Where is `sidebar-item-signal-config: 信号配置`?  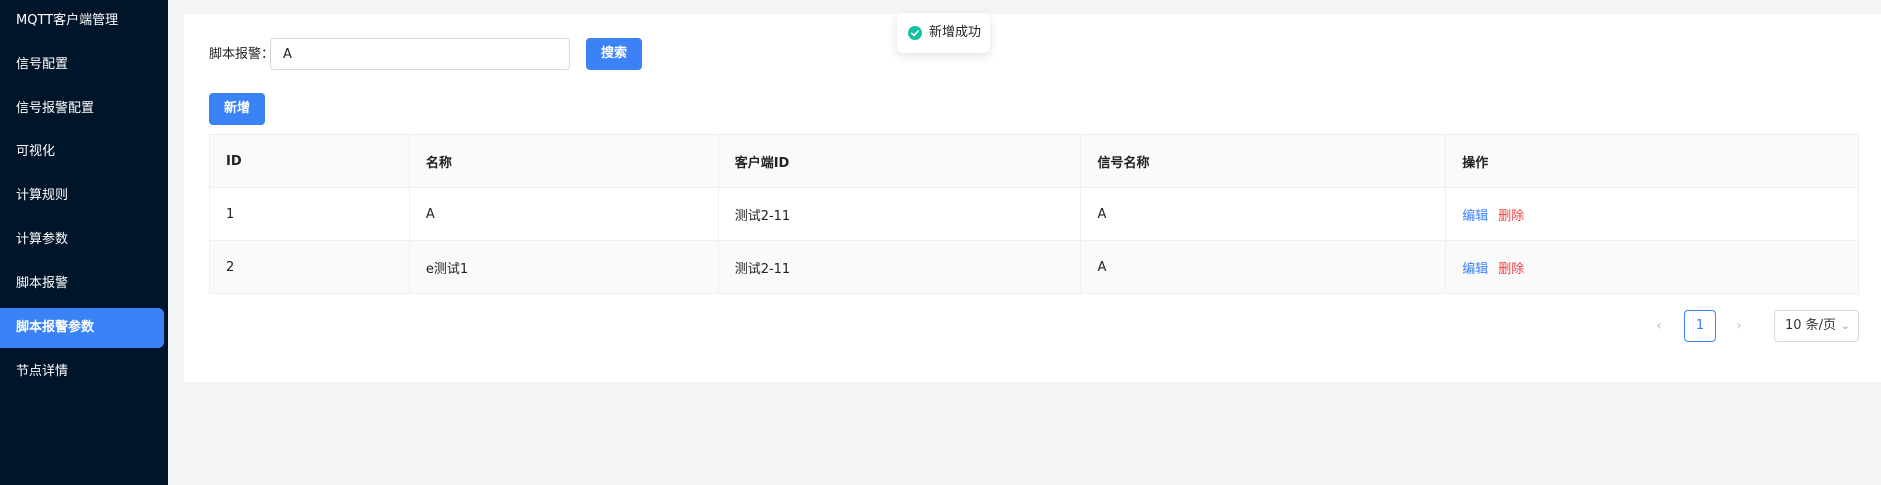 sidebar-item-signal-config: 信号配置 is located at coordinates (82, 65).